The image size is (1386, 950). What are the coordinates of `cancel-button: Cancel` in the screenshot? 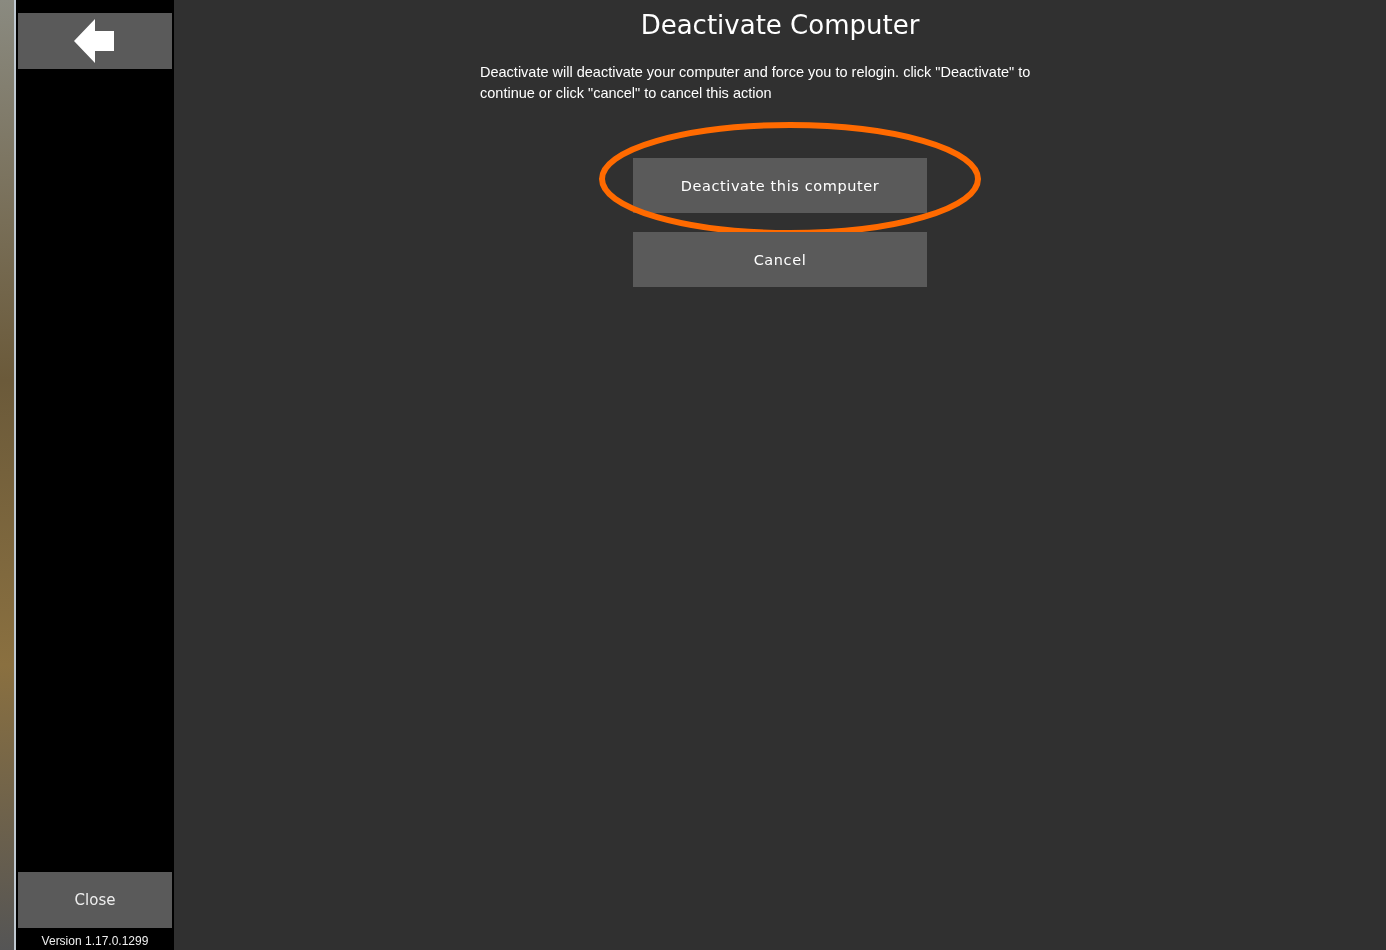 It's located at (780, 259).